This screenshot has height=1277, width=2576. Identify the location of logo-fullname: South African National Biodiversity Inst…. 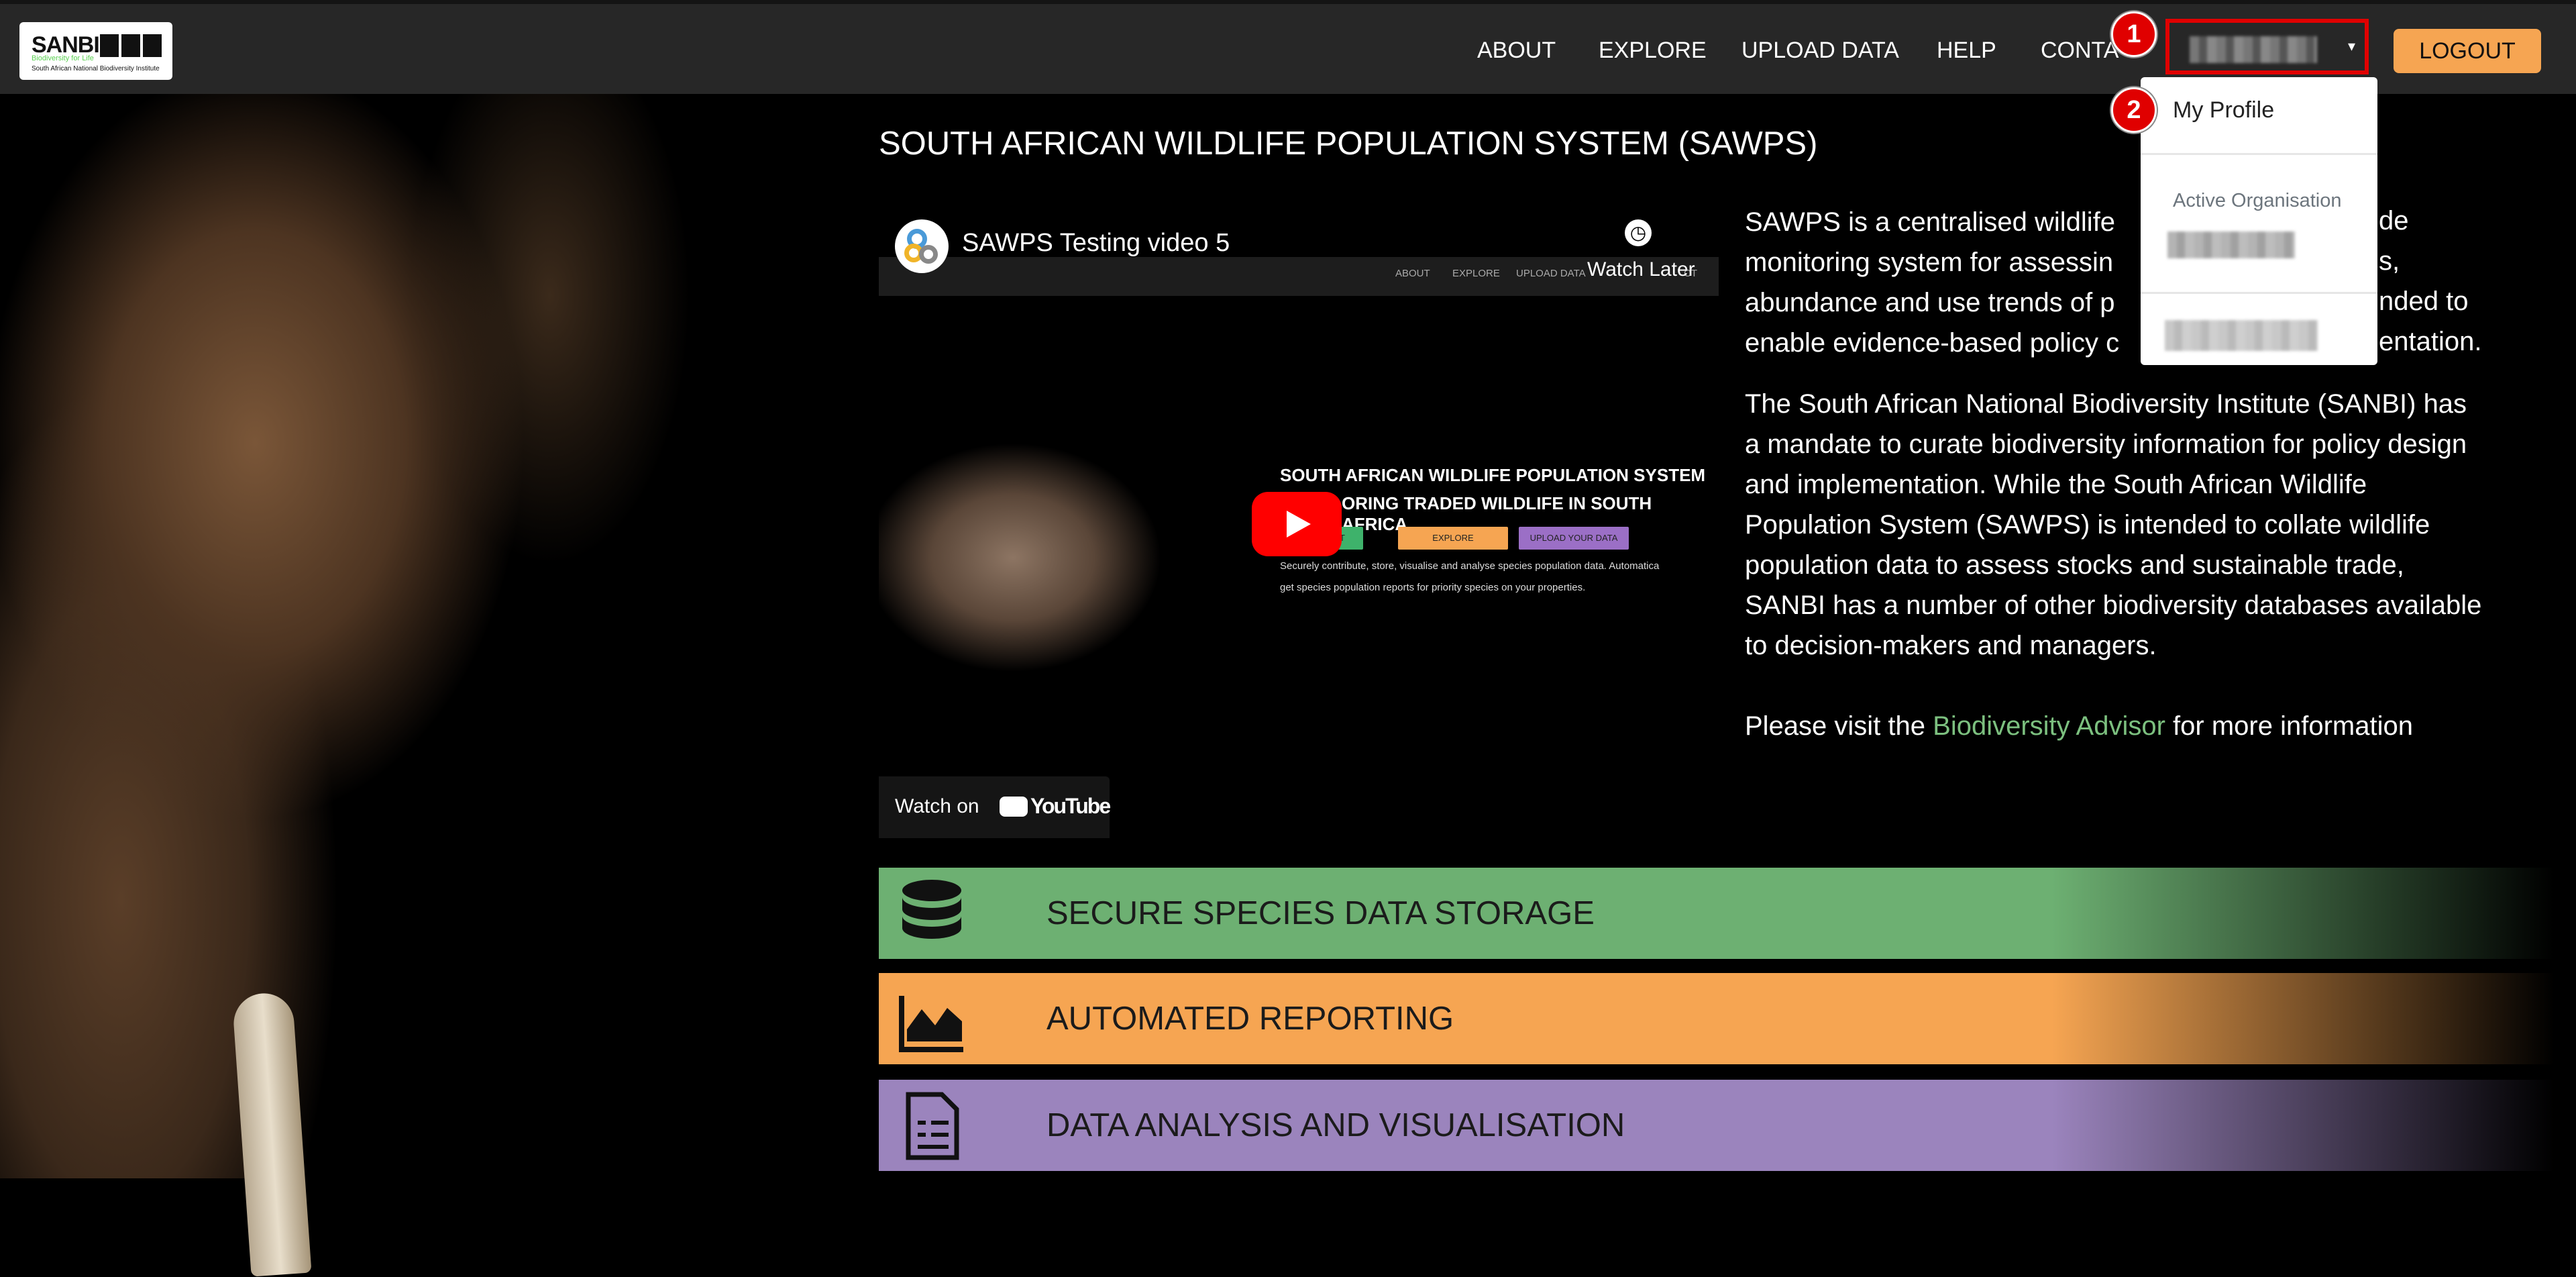
(96, 68).